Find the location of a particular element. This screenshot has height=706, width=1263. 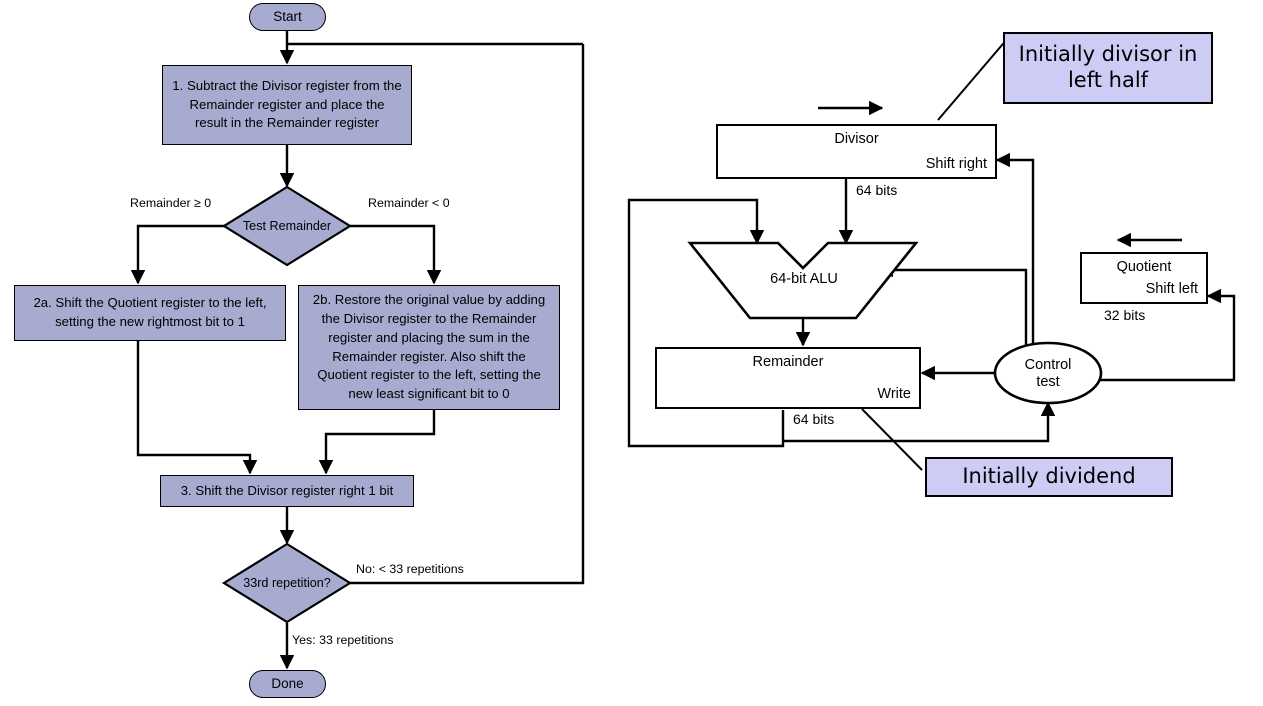

step2a-line-2: setting the new rightmost bit to 1 is located at coordinates (150, 321).